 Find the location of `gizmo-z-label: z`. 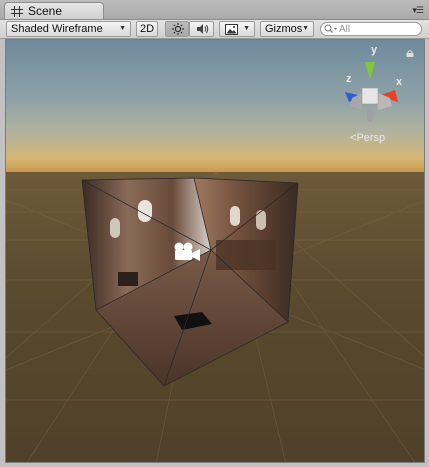

gizmo-z-label: z is located at coordinates (349, 79).